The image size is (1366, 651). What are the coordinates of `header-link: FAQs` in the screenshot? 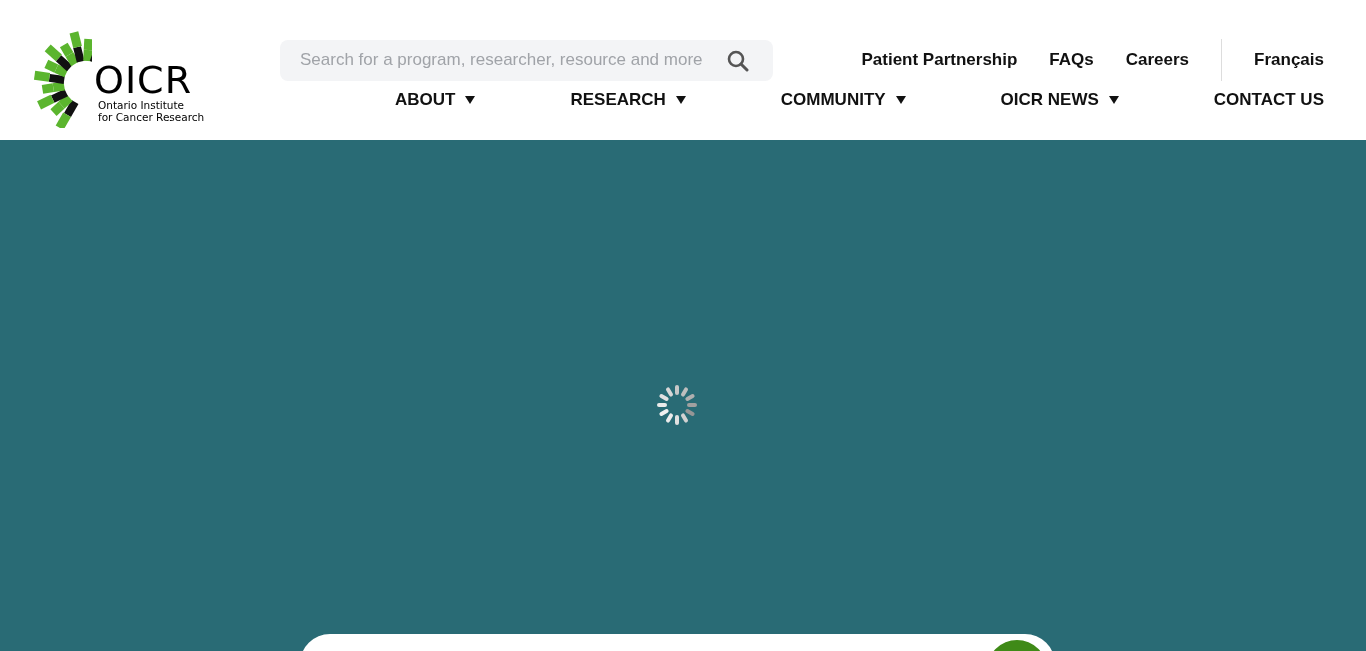 It's located at (1071, 60).